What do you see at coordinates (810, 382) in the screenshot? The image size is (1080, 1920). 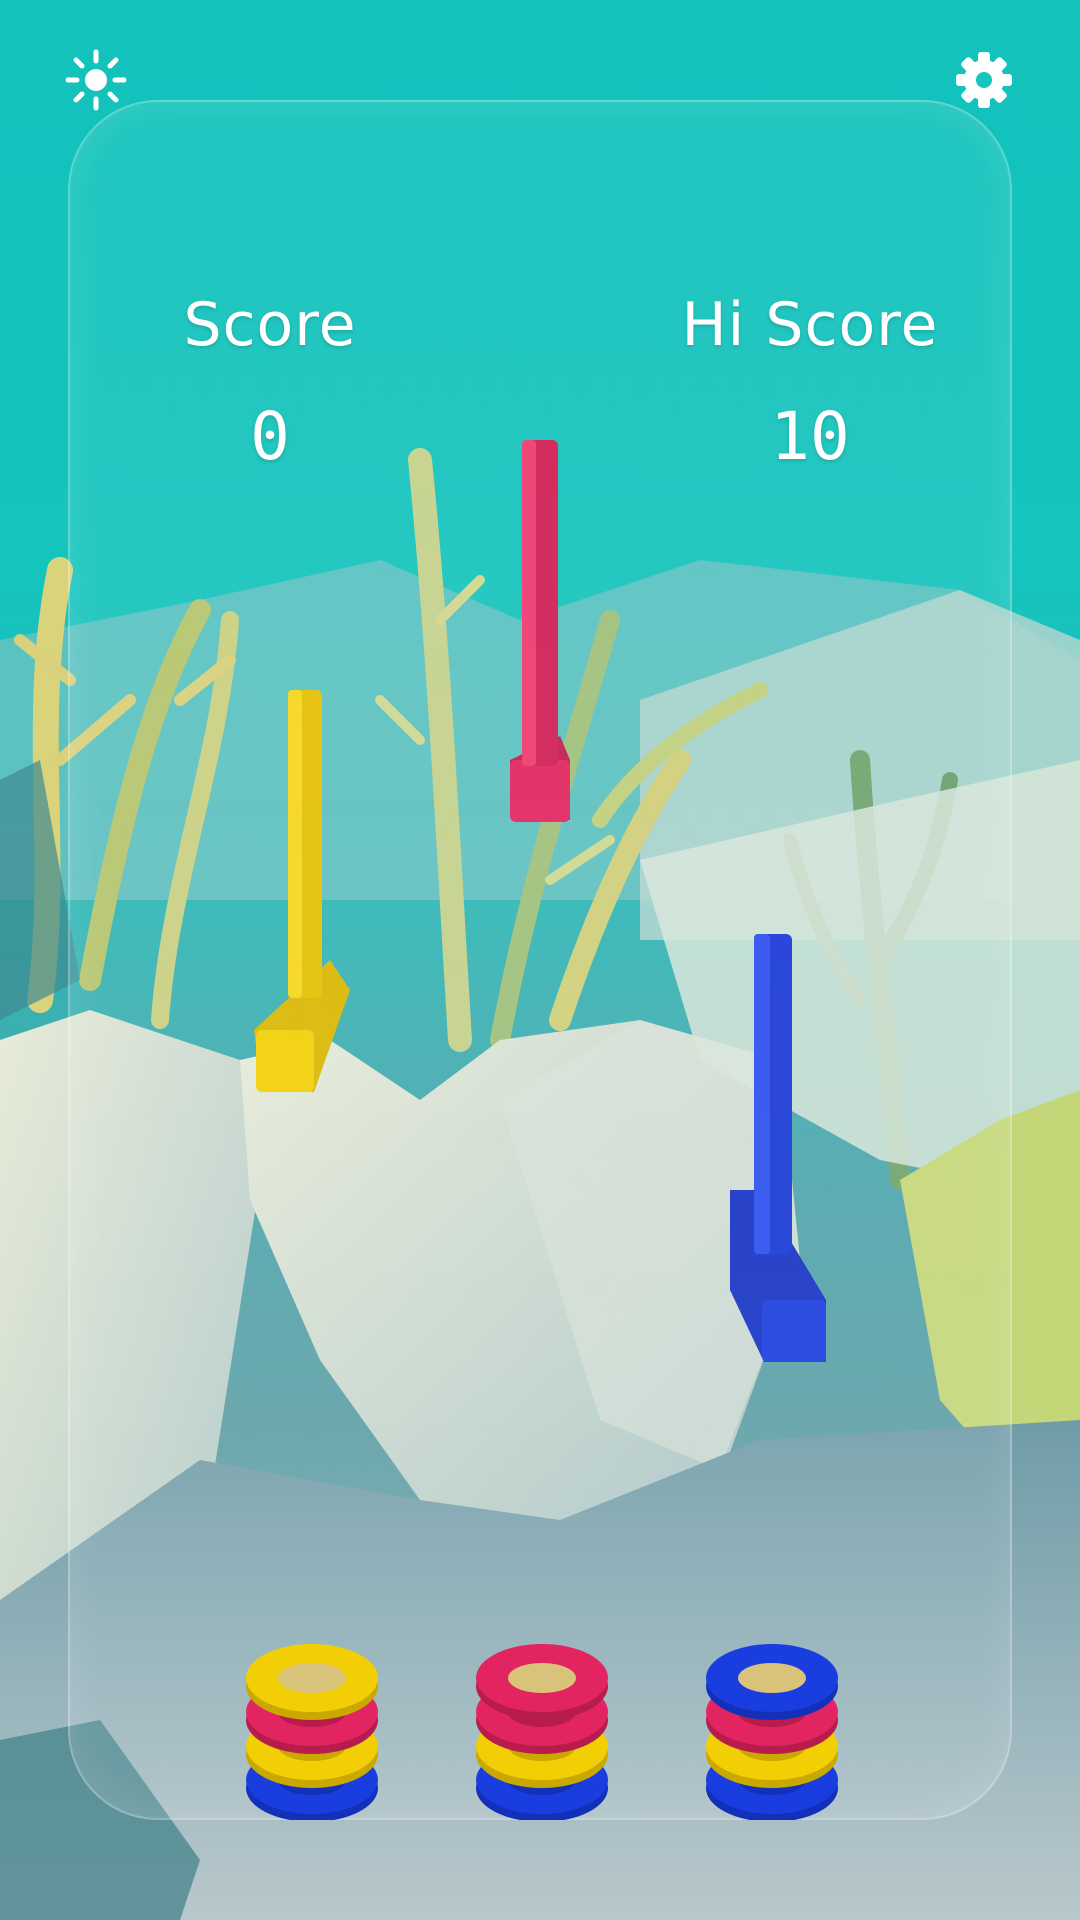 I see `hiscore-panel: Hi Score 10` at bounding box center [810, 382].